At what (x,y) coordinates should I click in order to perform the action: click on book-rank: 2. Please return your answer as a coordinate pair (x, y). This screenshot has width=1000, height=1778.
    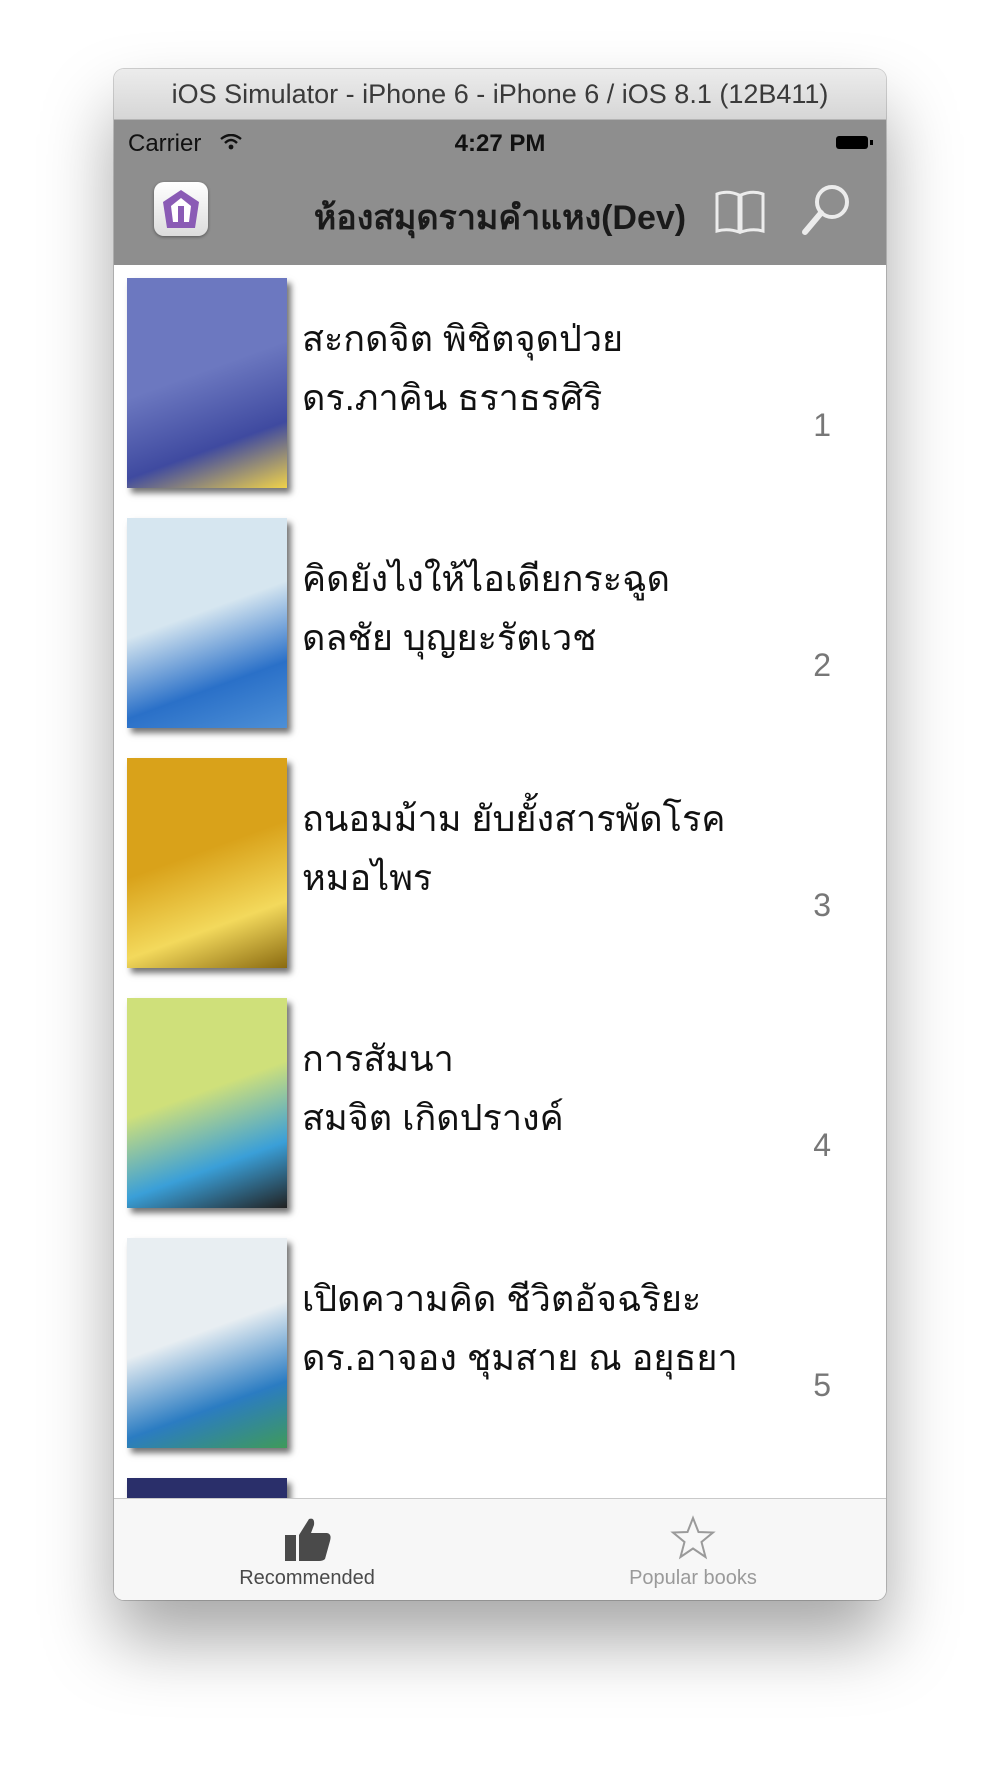
    Looking at the image, I should click on (822, 665).